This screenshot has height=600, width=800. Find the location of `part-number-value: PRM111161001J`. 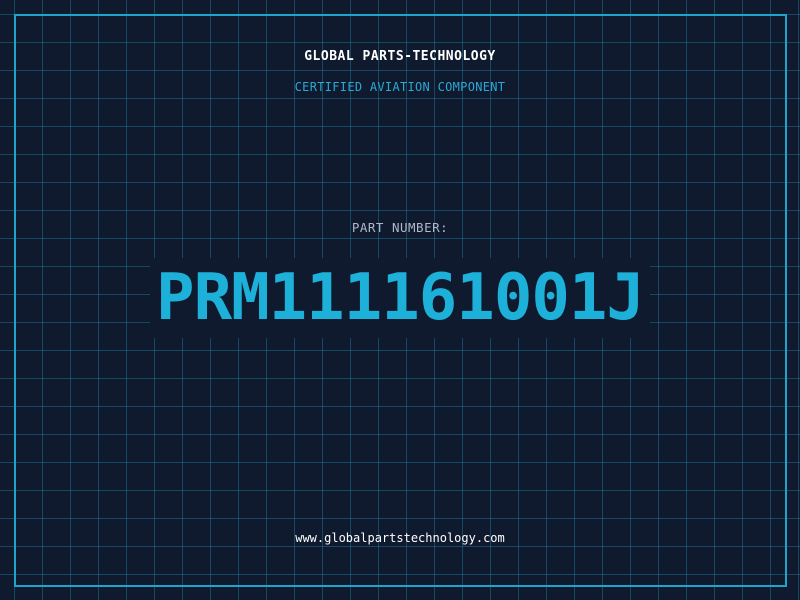

part-number-value: PRM111161001J is located at coordinates (400, 298).